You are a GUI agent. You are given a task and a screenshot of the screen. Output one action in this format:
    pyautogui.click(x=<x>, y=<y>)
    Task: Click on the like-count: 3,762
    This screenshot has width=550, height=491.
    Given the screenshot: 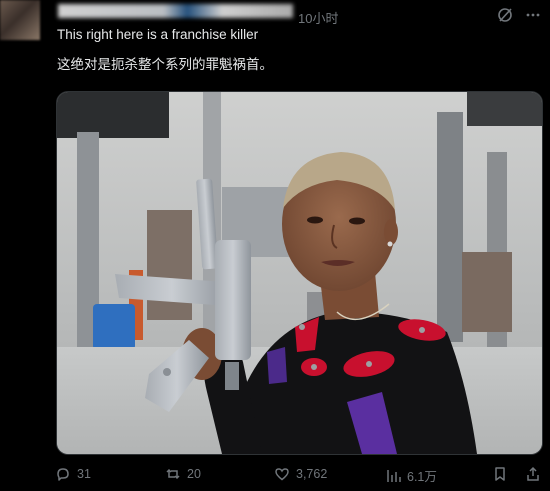 What is the action you would take?
    pyautogui.click(x=312, y=474)
    